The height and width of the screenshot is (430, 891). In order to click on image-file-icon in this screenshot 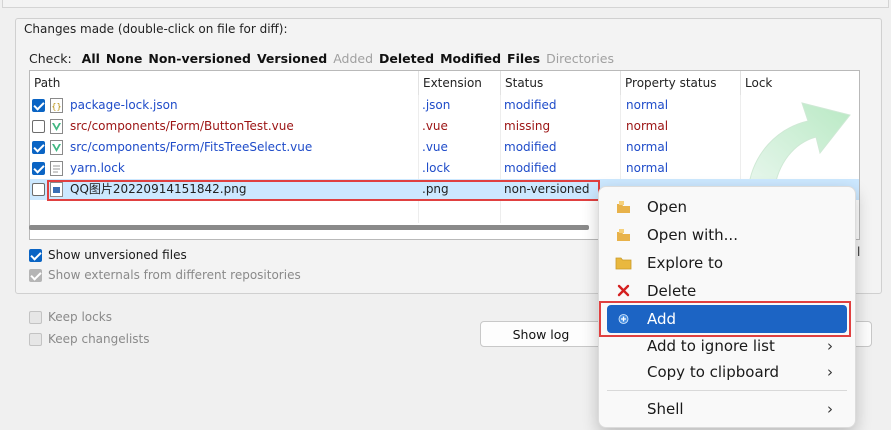, I will do `click(56, 189)`.